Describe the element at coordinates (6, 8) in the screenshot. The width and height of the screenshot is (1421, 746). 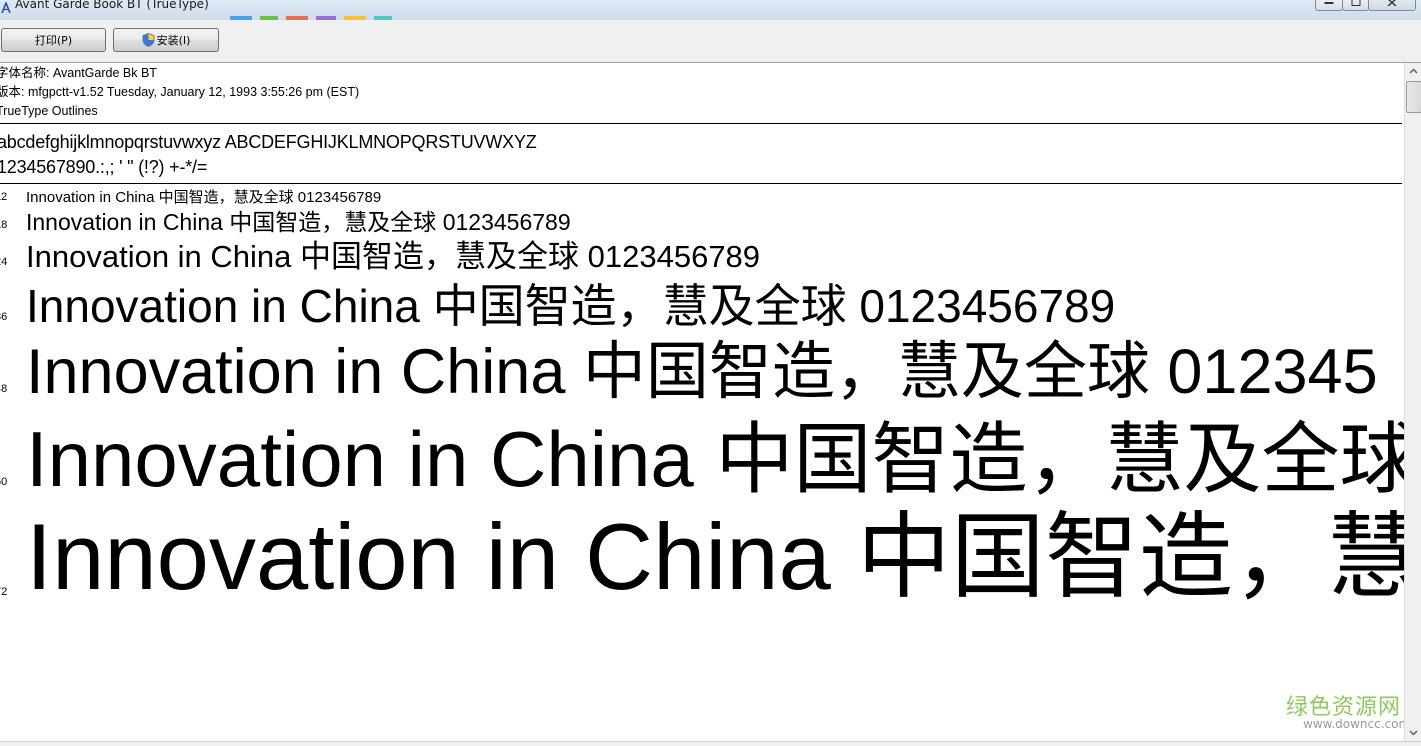
I see `font-file-icon` at that location.